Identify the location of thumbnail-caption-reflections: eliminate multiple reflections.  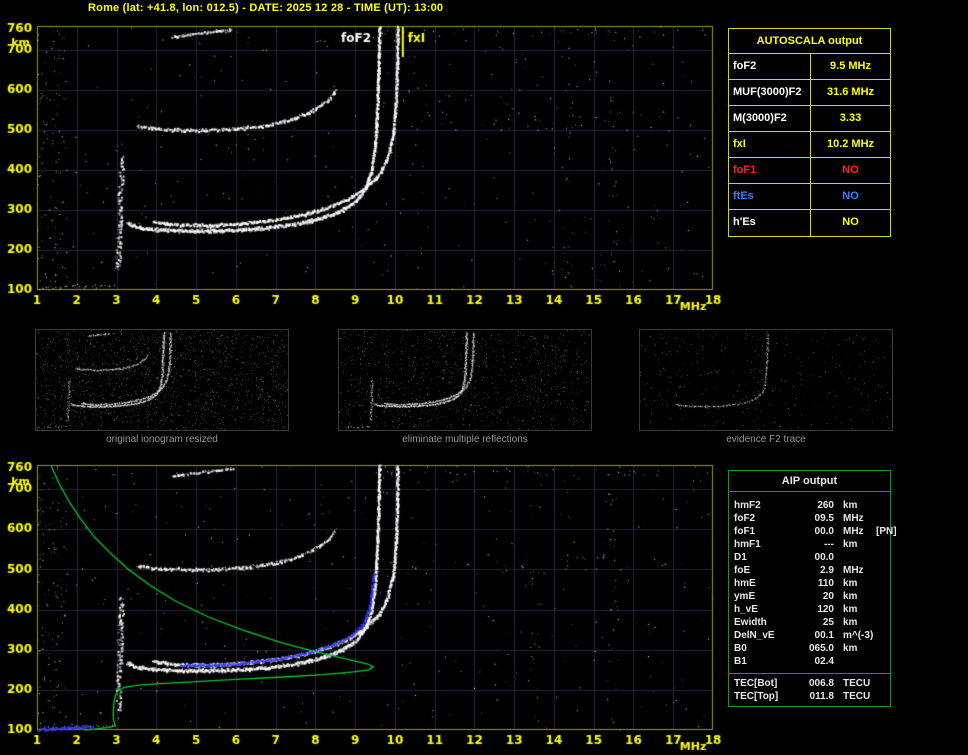
(465, 439).